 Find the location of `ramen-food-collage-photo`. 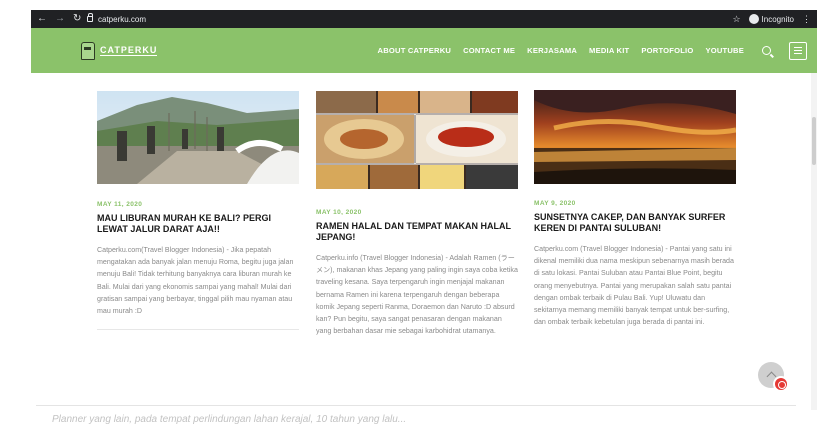

ramen-food-collage-photo is located at coordinates (417, 140).